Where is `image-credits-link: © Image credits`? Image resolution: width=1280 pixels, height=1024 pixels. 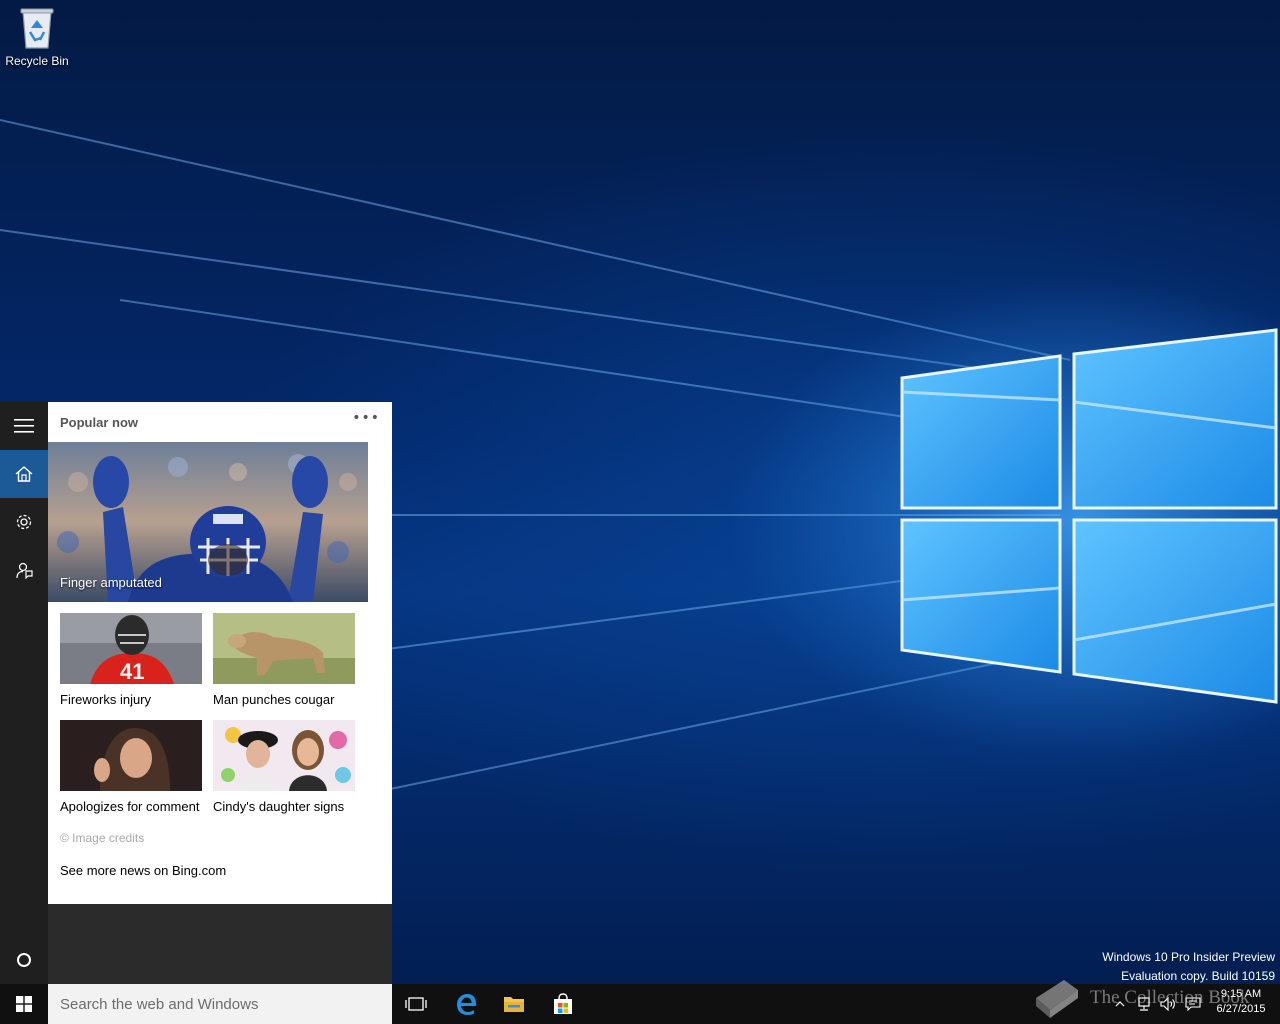
image-credits-link: © Image credits is located at coordinates (102, 838).